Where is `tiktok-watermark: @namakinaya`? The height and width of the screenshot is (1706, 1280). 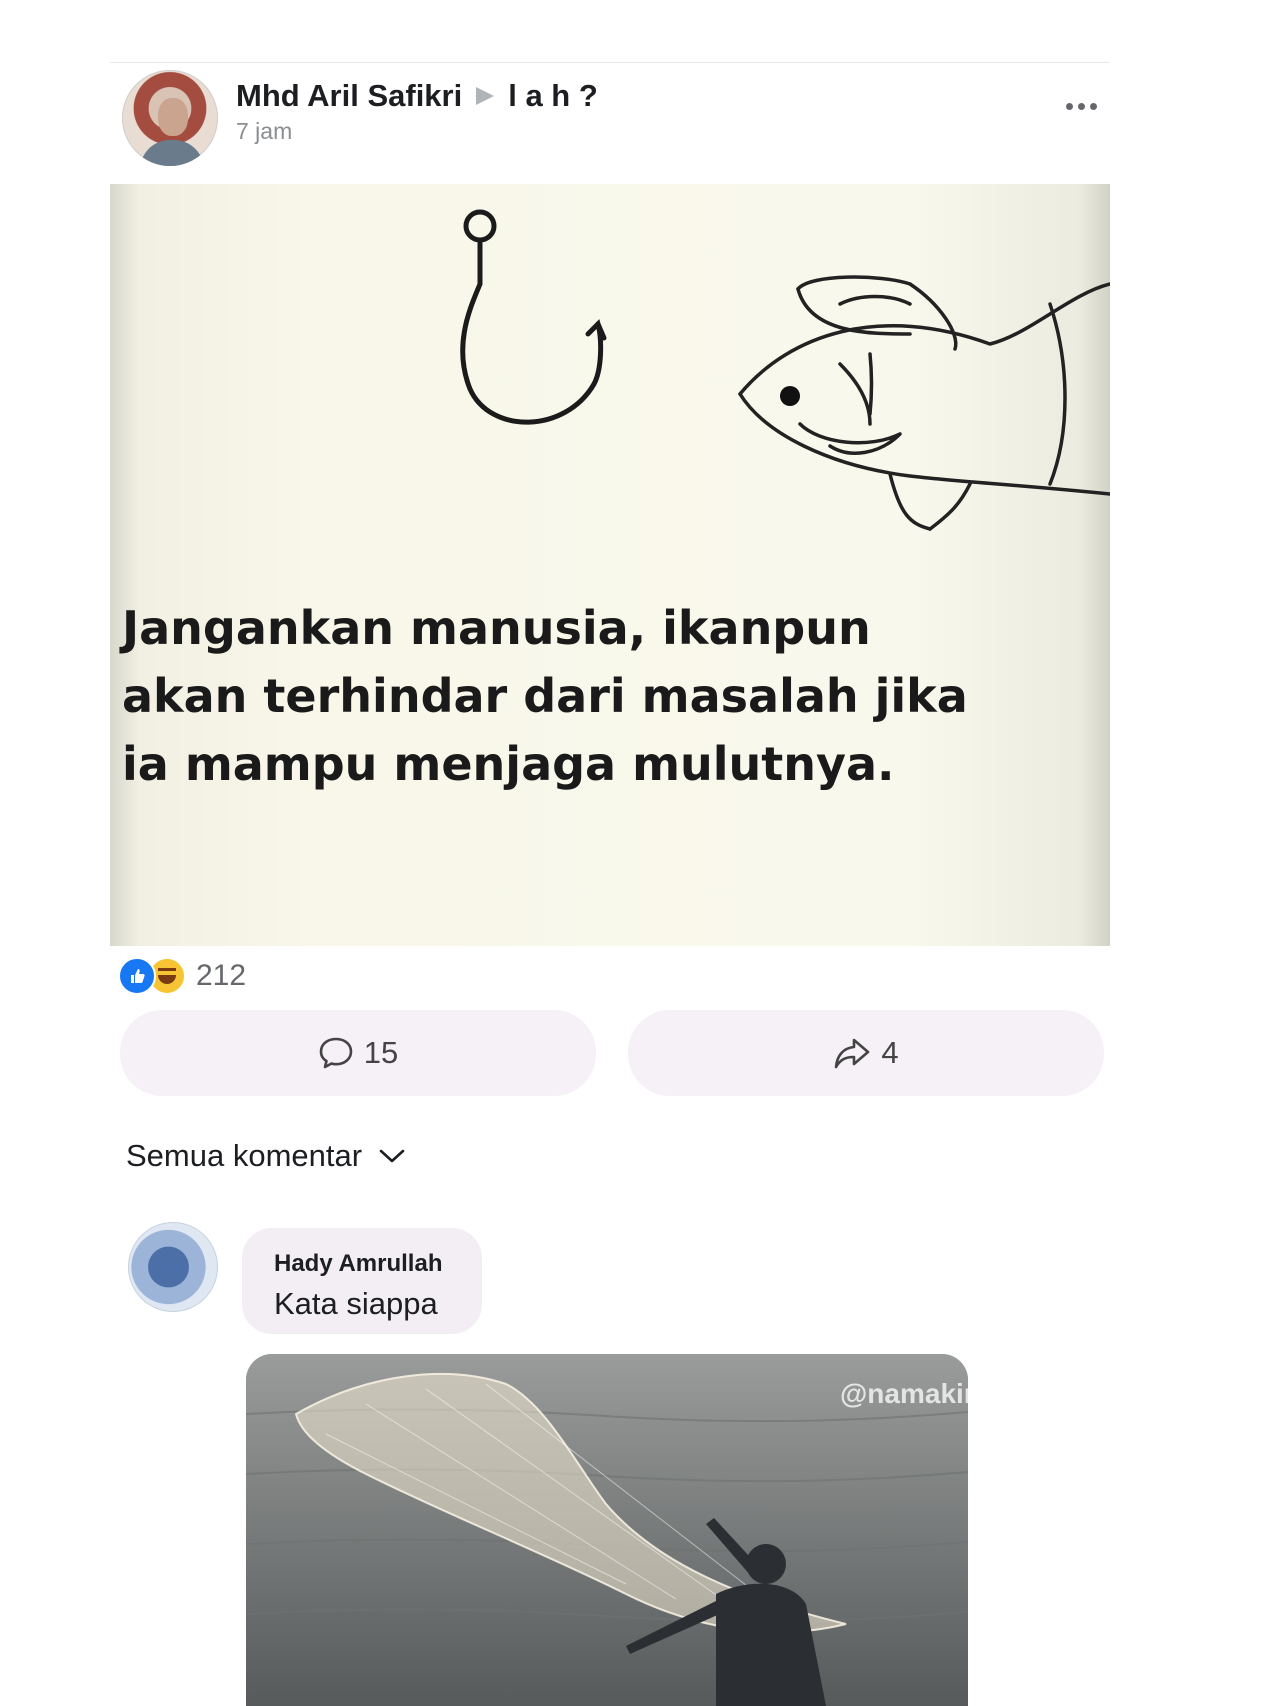
tiktok-watermark: @namakinaya is located at coordinates (934, 1393).